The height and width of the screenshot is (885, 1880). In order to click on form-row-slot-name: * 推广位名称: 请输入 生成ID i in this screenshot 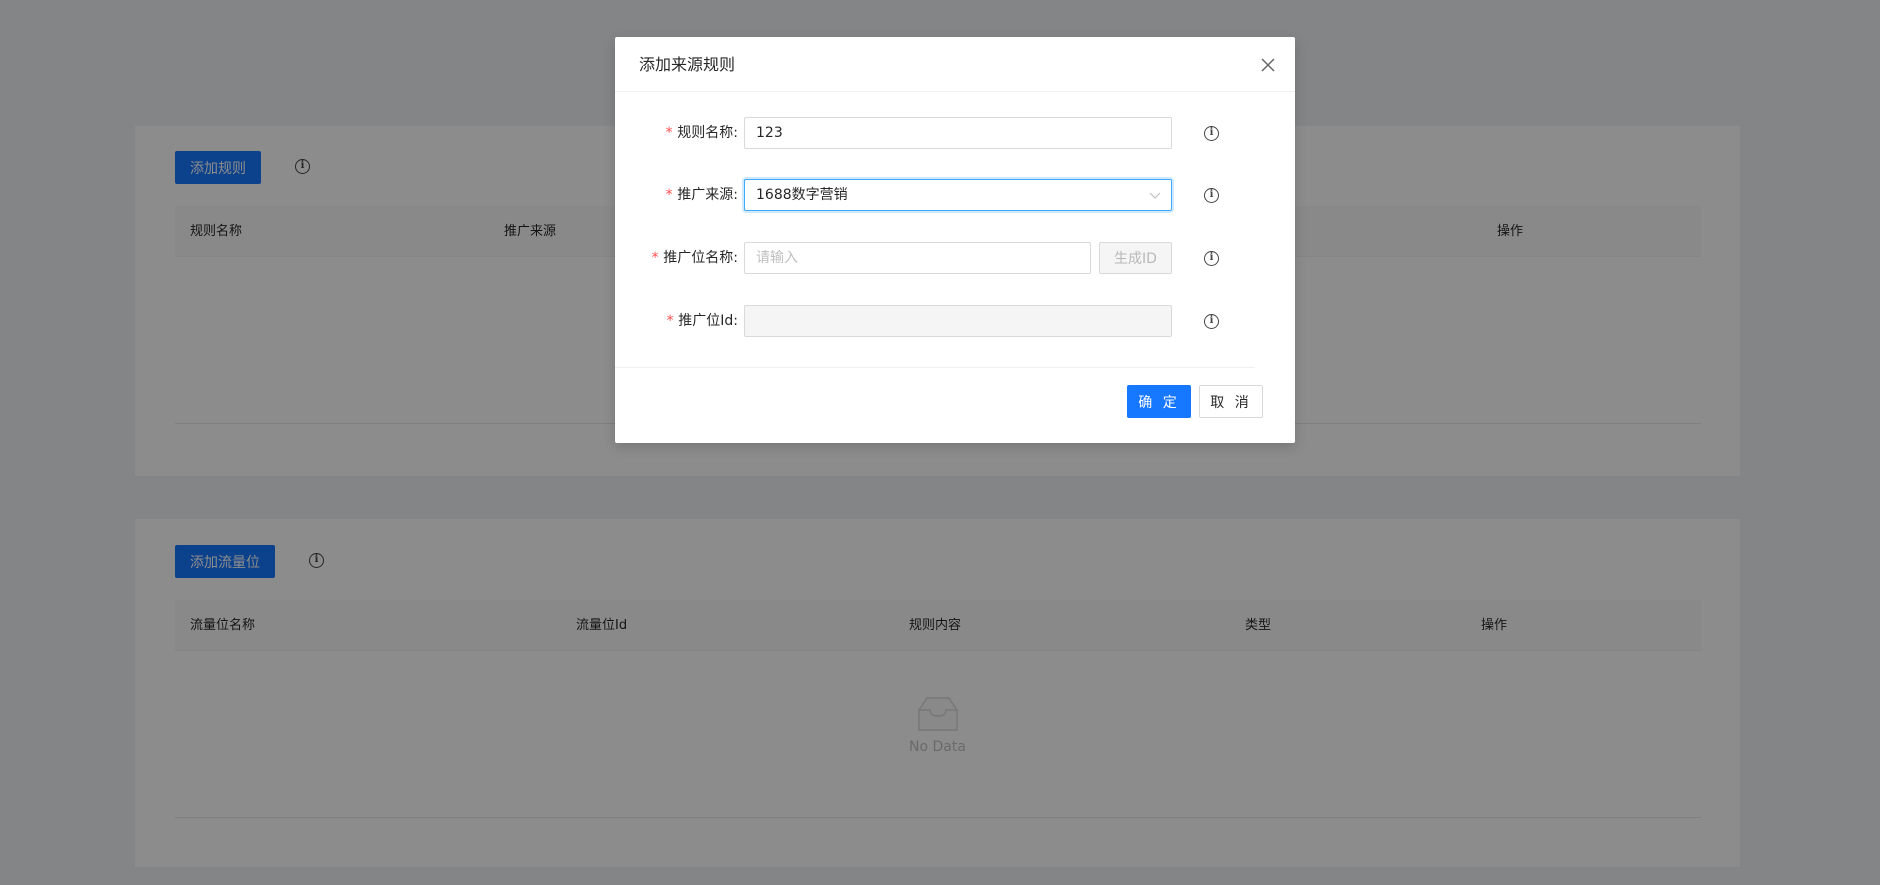, I will do `click(955, 258)`.